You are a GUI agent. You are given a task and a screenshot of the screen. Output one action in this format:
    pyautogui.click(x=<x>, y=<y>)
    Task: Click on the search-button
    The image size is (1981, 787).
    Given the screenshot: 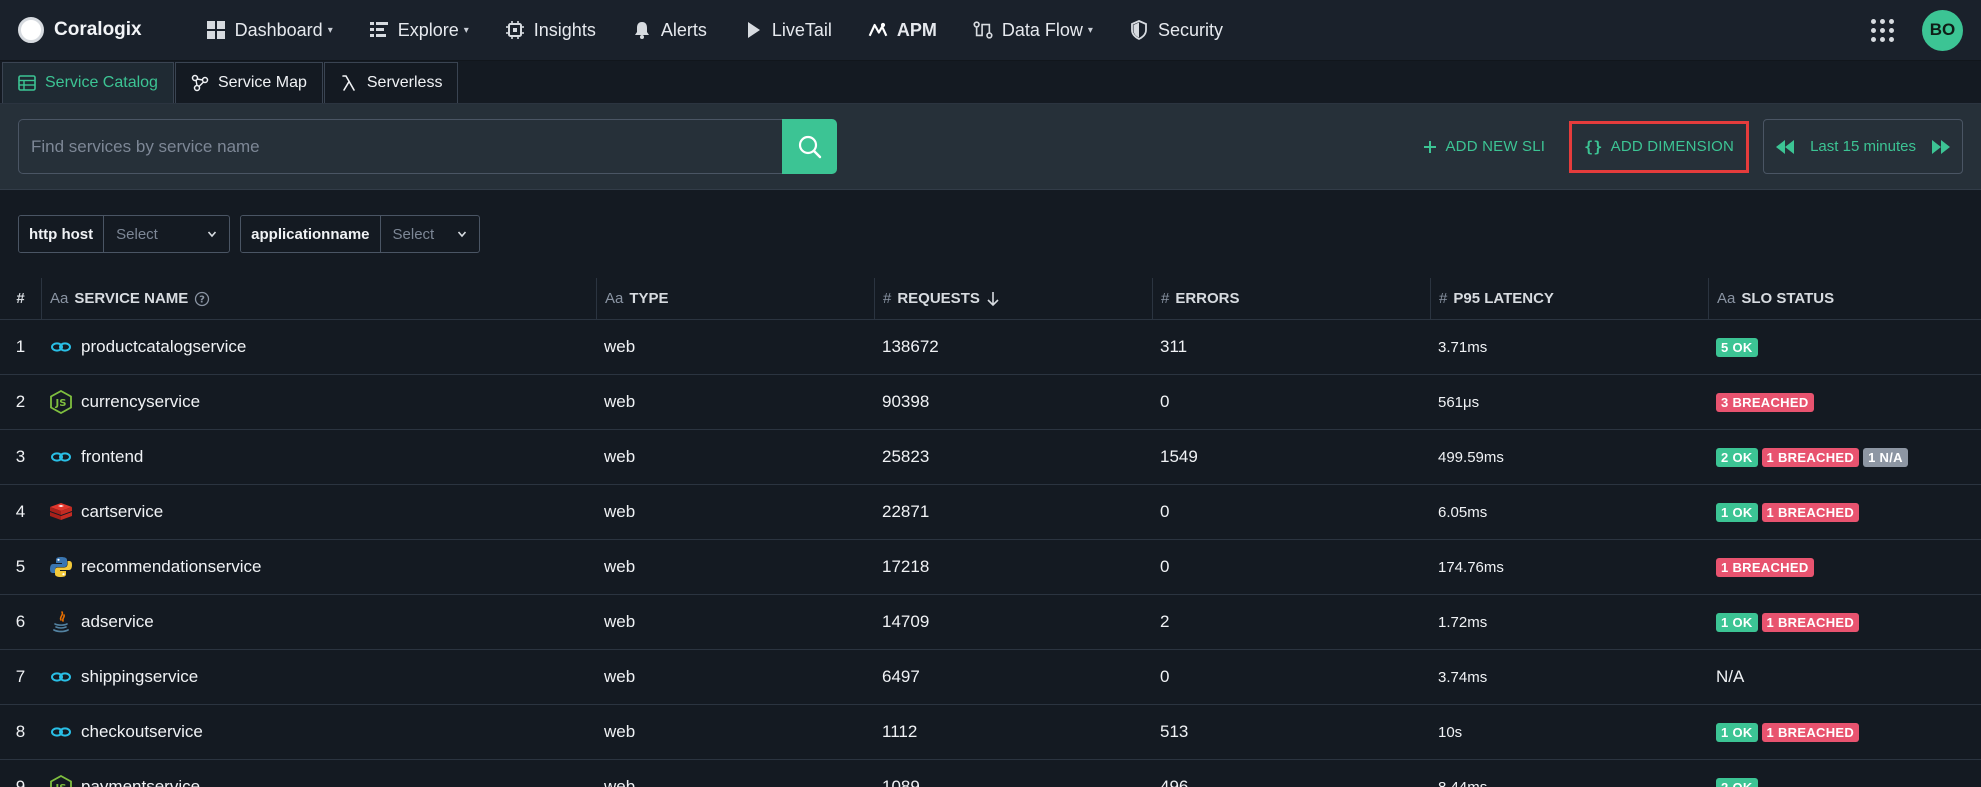 What is the action you would take?
    pyautogui.click(x=809, y=146)
    